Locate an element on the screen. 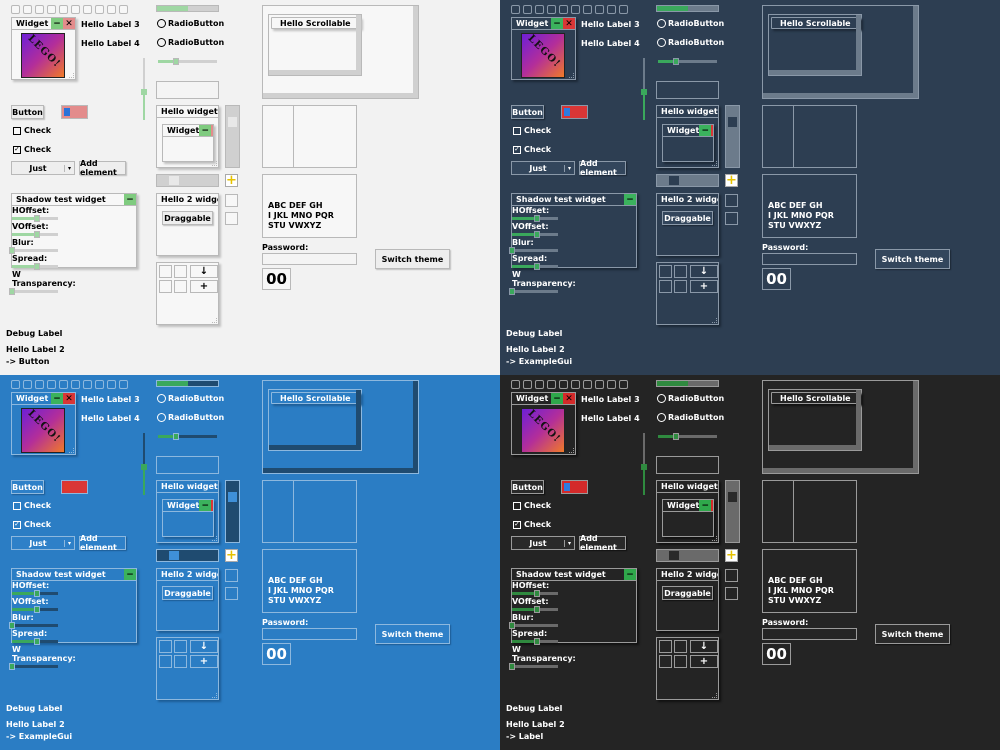 The image size is (1000, 750). text-box: ABC DEF GH I JKL MNO PQR STU VWXYZ is located at coordinates (809, 206).